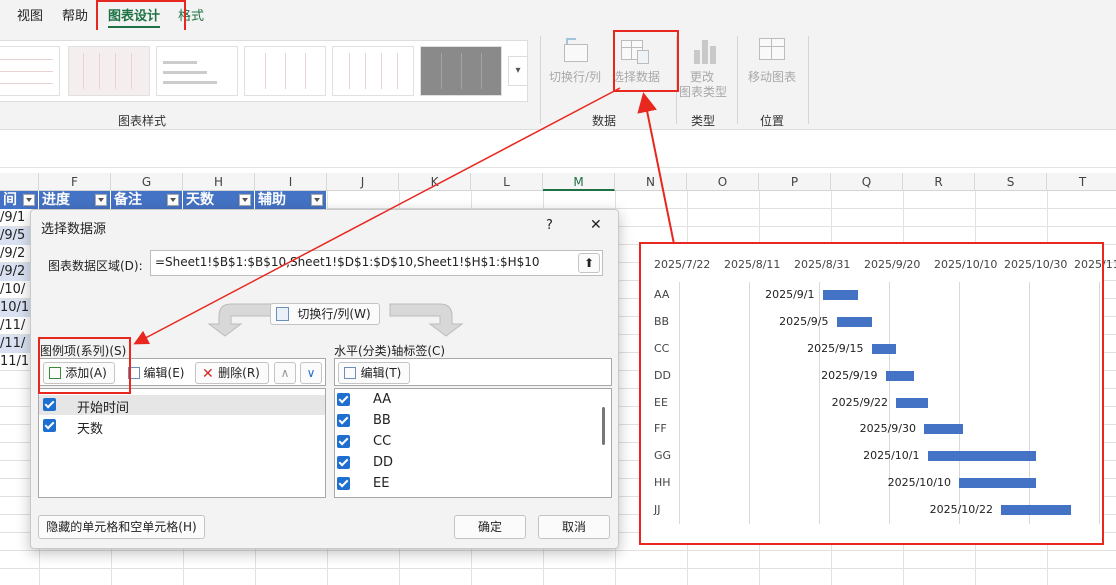 The height and width of the screenshot is (585, 1116). Describe the element at coordinates (350, 373) in the screenshot. I see `edit-icon` at that location.